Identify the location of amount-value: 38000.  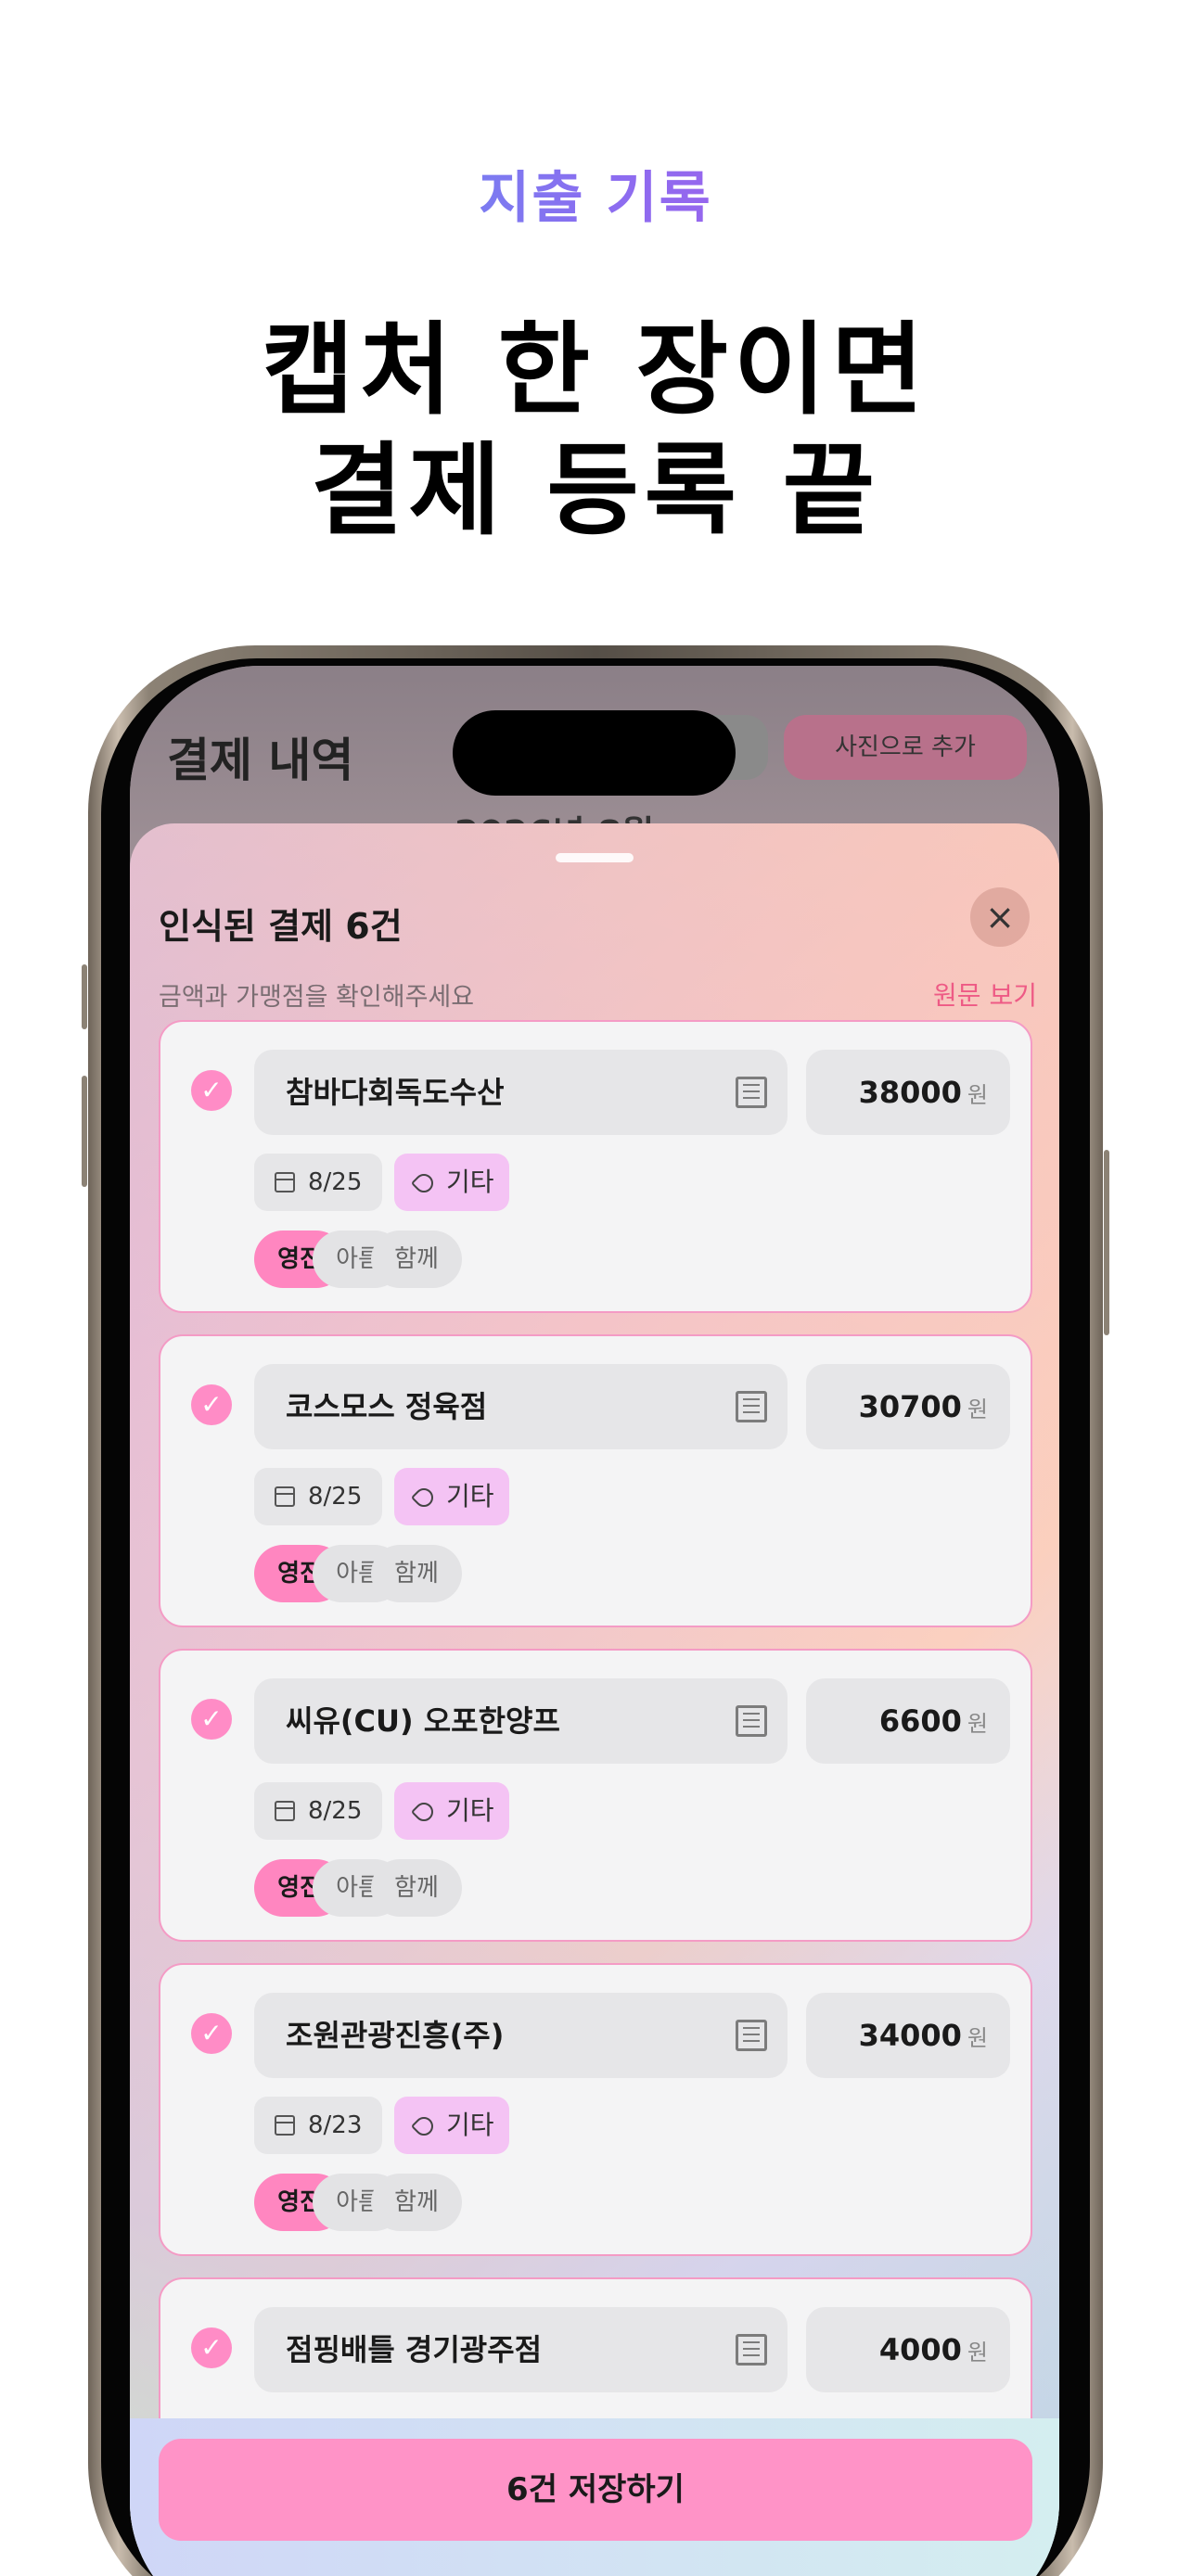
(910, 1092).